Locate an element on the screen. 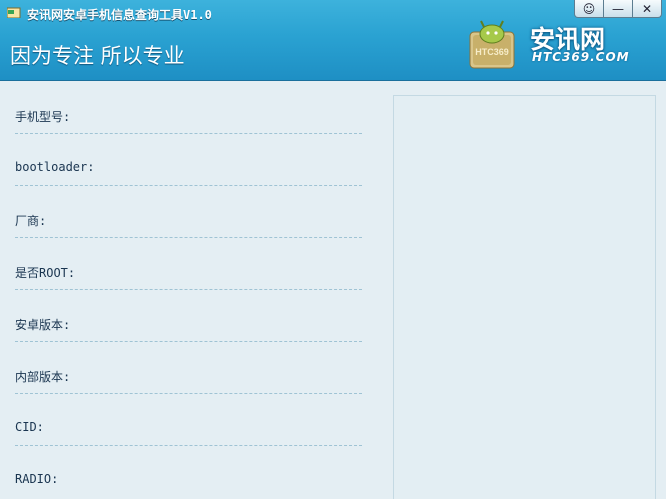 The image size is (666, 499). feedback-button: ☺ is located at coordinates (589, 9).